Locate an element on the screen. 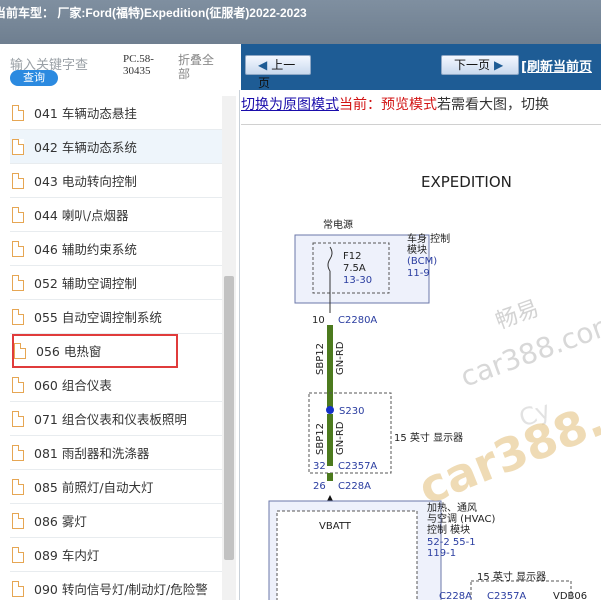 This screenshot has width=601, height=600. sidebar-scrollbar is located at coordinates (229, 348).